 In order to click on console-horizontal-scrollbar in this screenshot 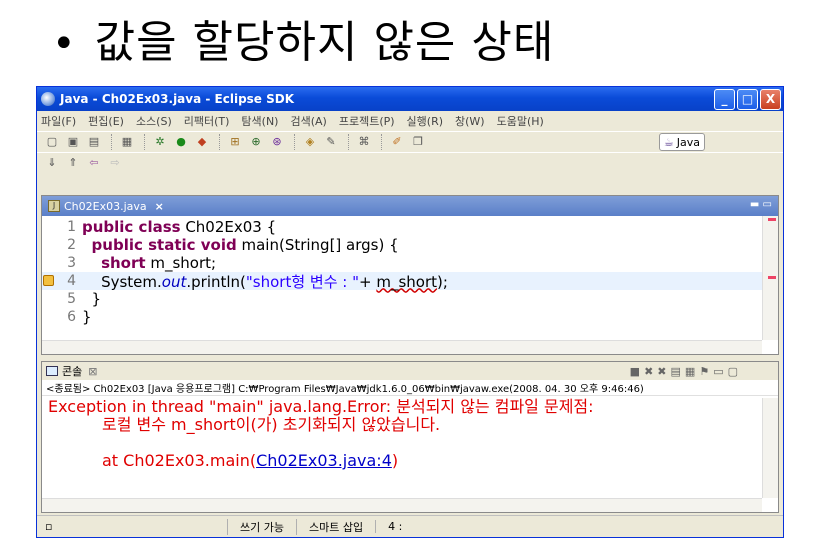, I will do `click(402, 505)`.